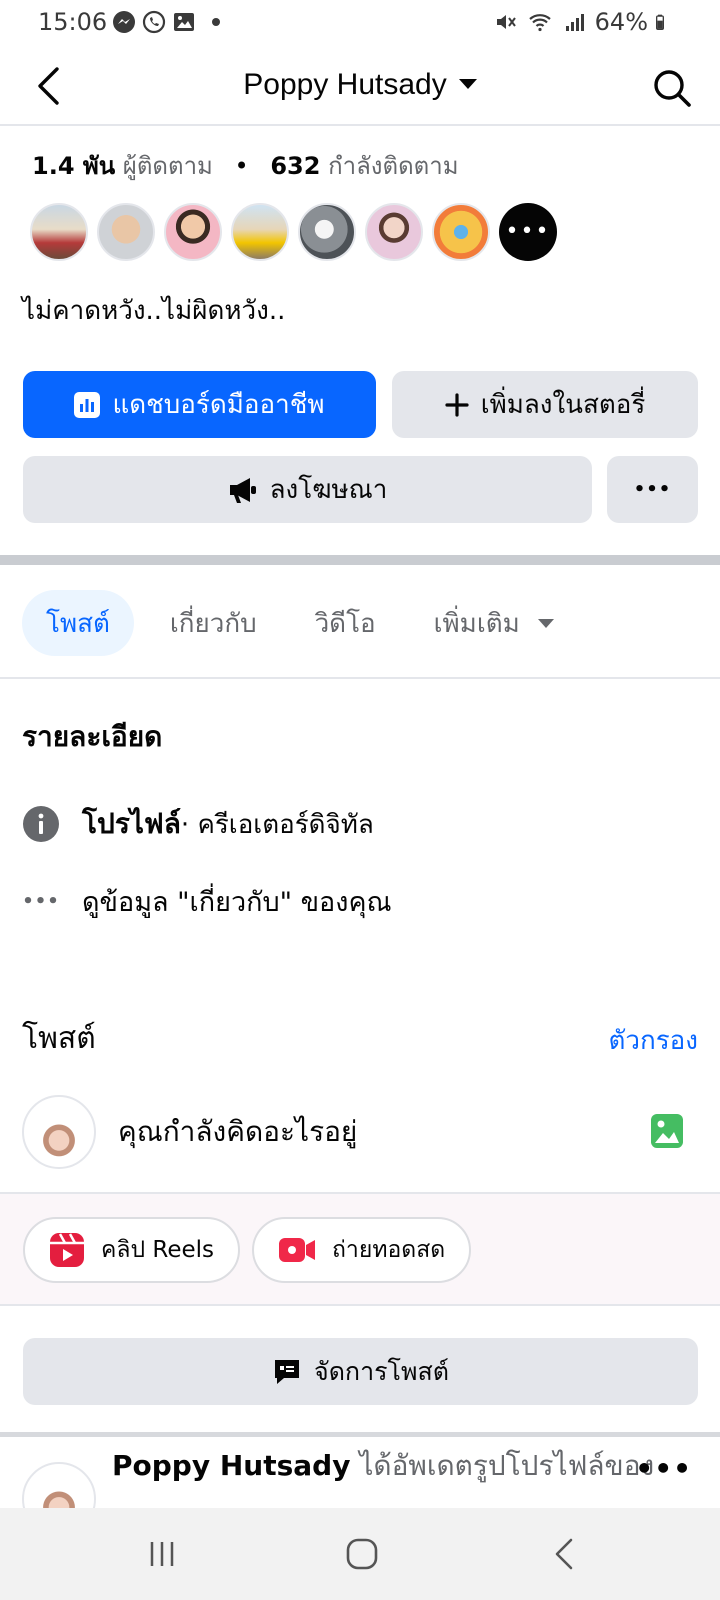 The height and width of the screenshot is (1600, 720). Describe the element at coordinates (41, 901) in the screenshot. I see `more-dots-icon: •••` at that location.